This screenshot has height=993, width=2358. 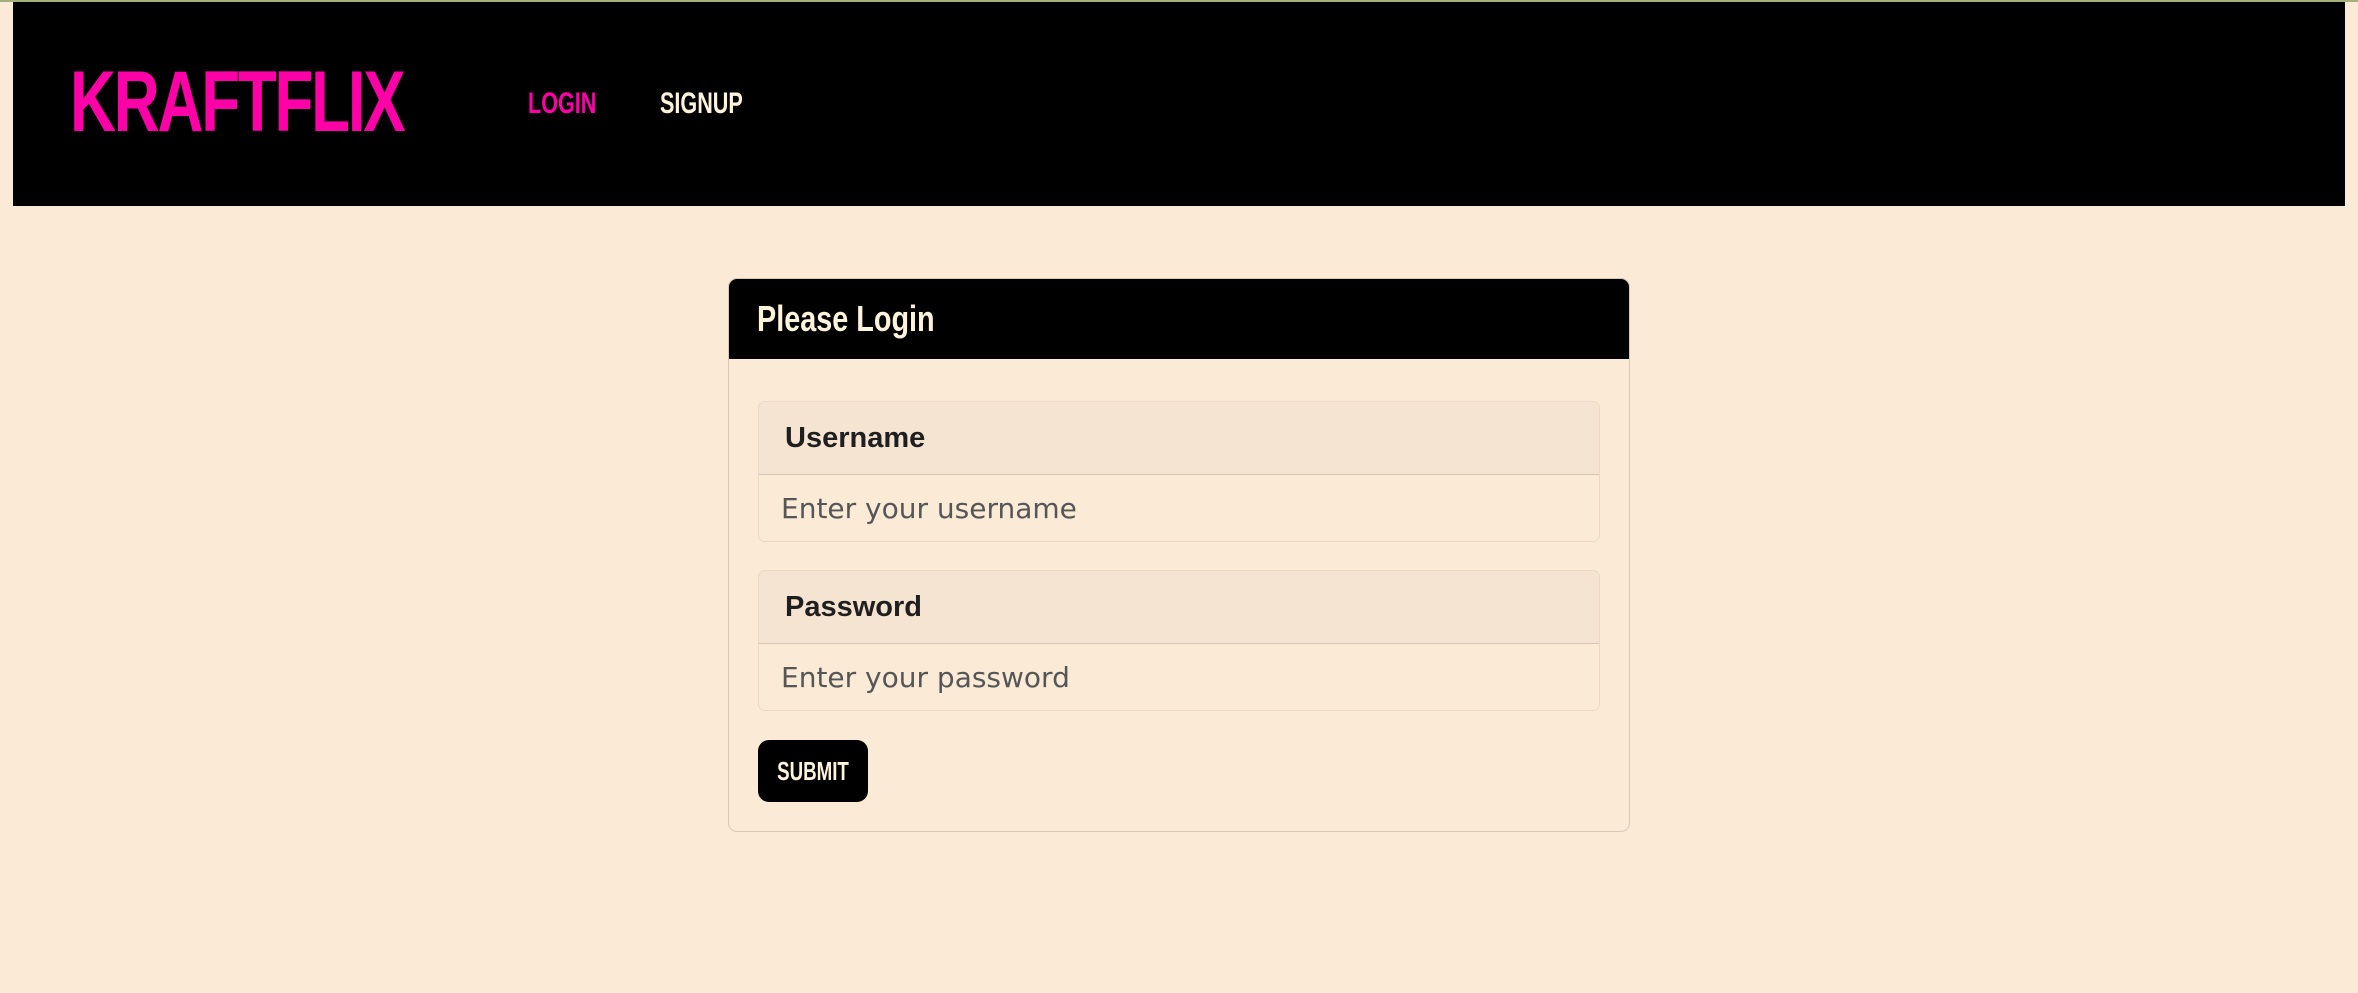 I want to click on password-label: Password, so click(x=853, y=607).